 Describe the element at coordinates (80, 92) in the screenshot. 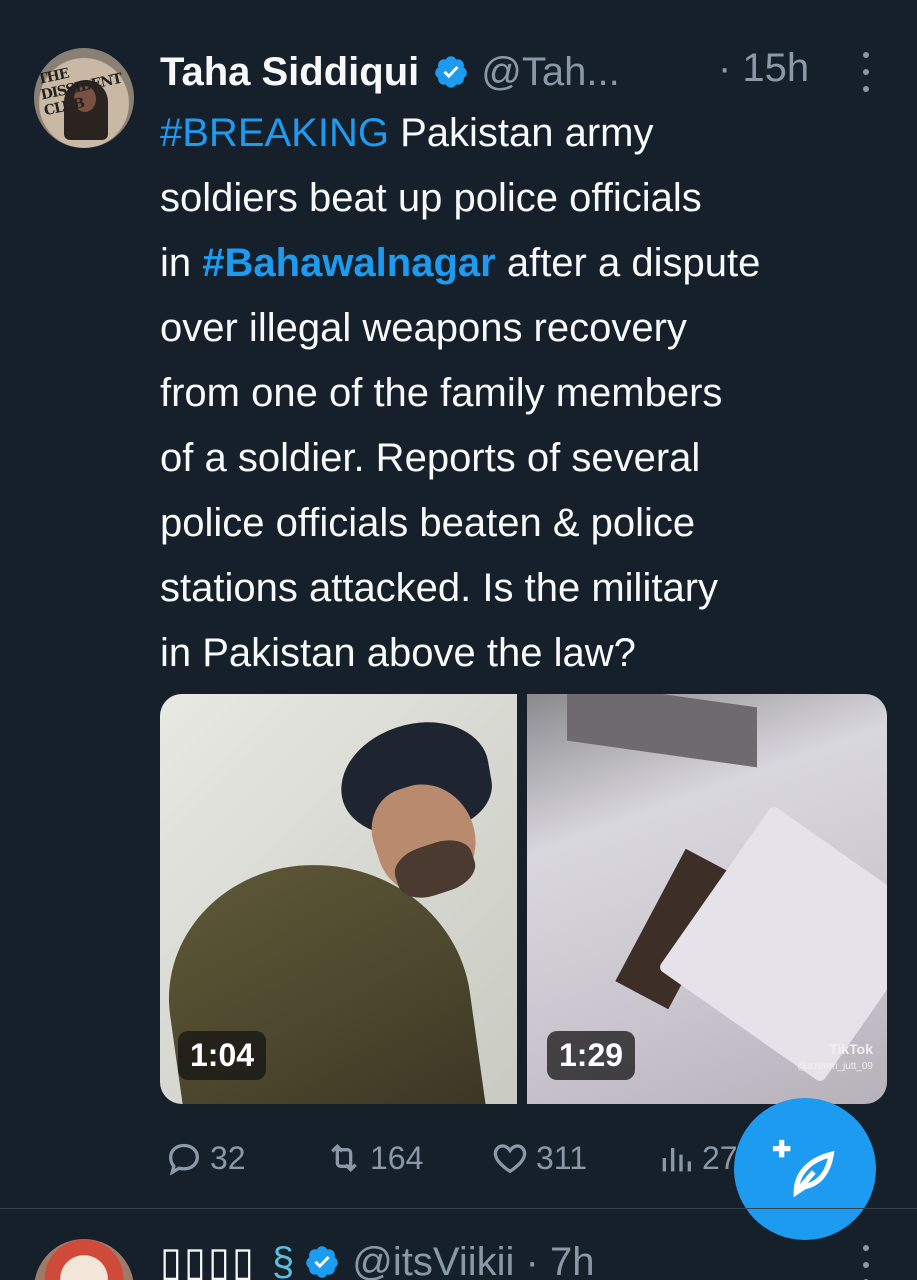

I see `avatar-scribble-text: THE DISSIDENT CLUB` at that location.